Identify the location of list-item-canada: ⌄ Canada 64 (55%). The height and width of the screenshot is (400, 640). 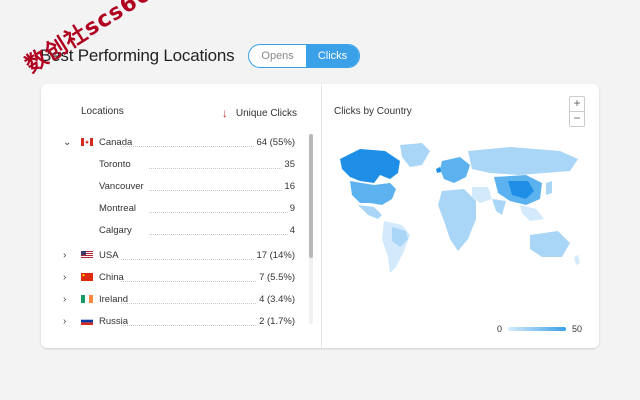
(175, 142).